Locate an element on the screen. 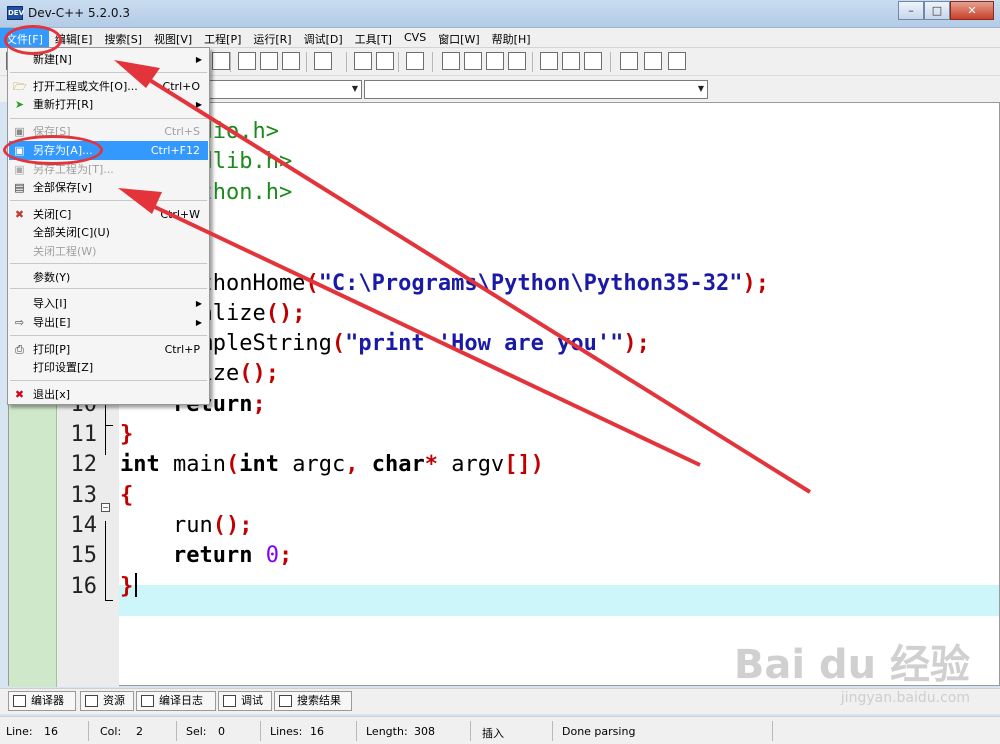  menu-item-shortcut: Ctrl+S is located at coordinates (182, 131).